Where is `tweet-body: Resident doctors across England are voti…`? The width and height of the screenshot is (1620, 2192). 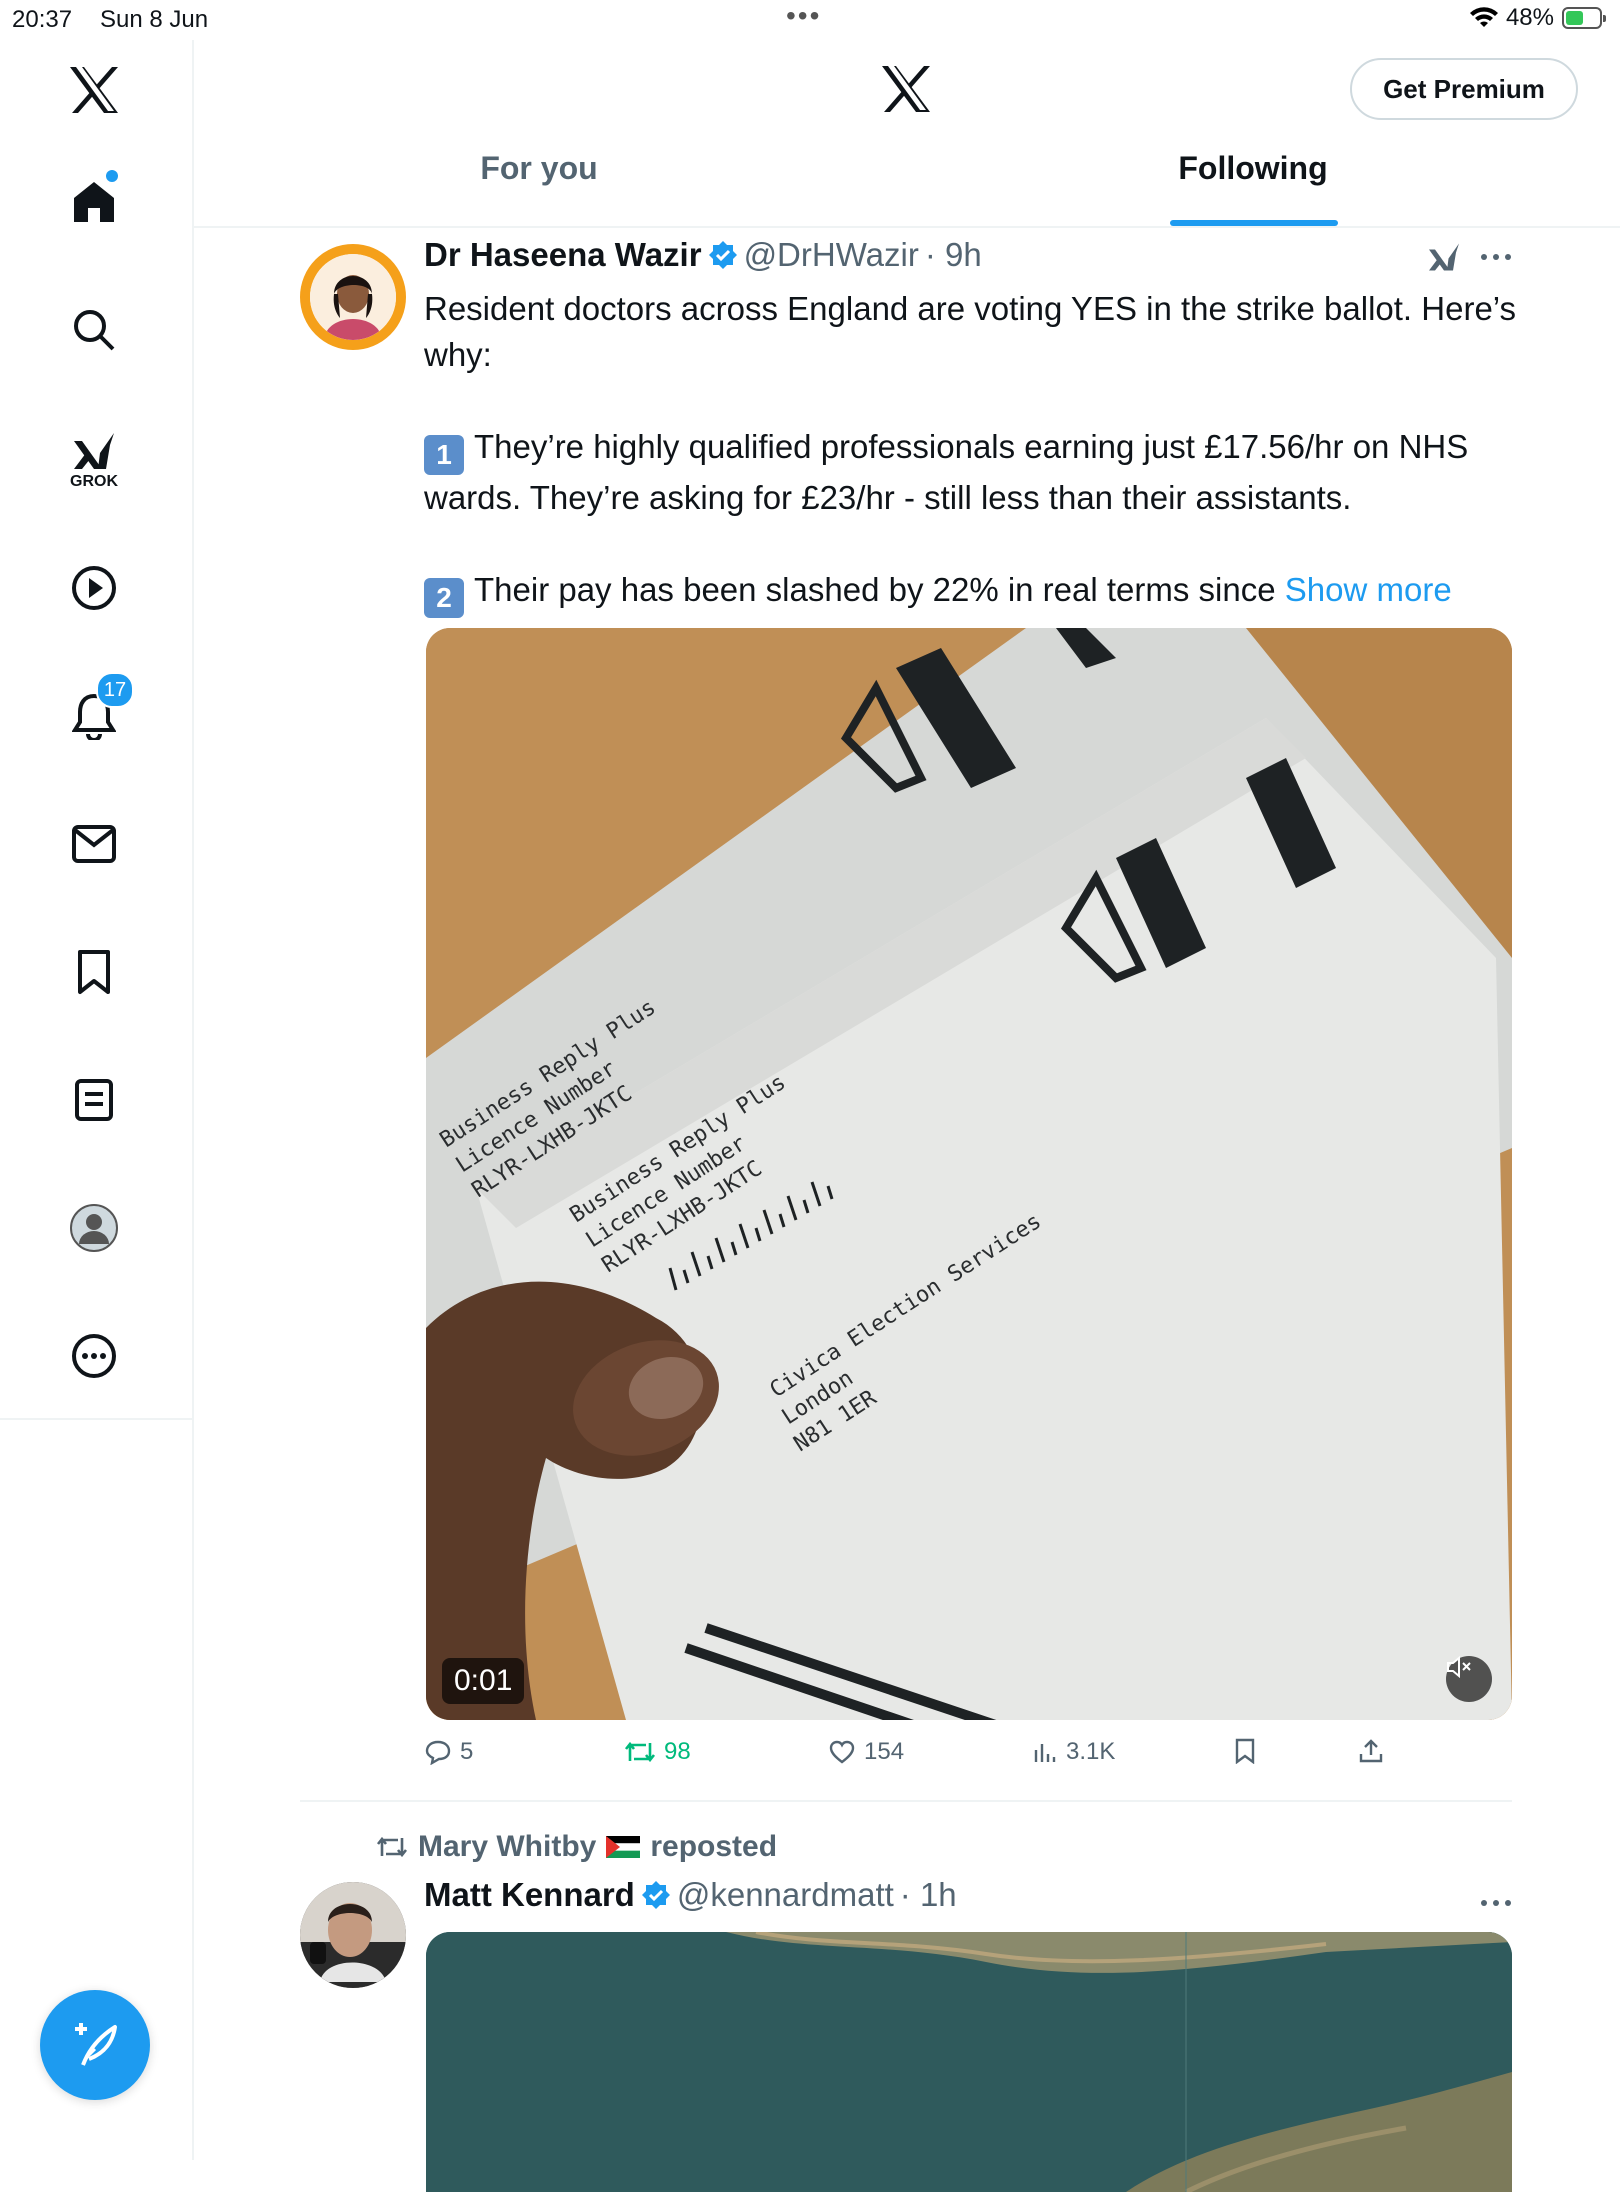 tweet-body: Resident doctors across England are voti… is located at coordinates (974, 452).